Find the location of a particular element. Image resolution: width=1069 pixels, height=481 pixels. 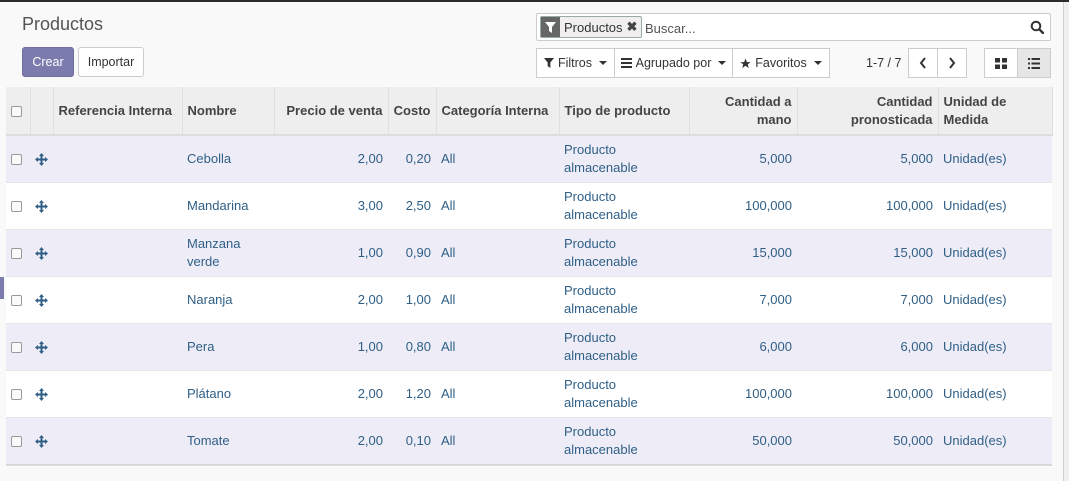

cell-forecast: 7,000 is located at coordinates (867, 300).